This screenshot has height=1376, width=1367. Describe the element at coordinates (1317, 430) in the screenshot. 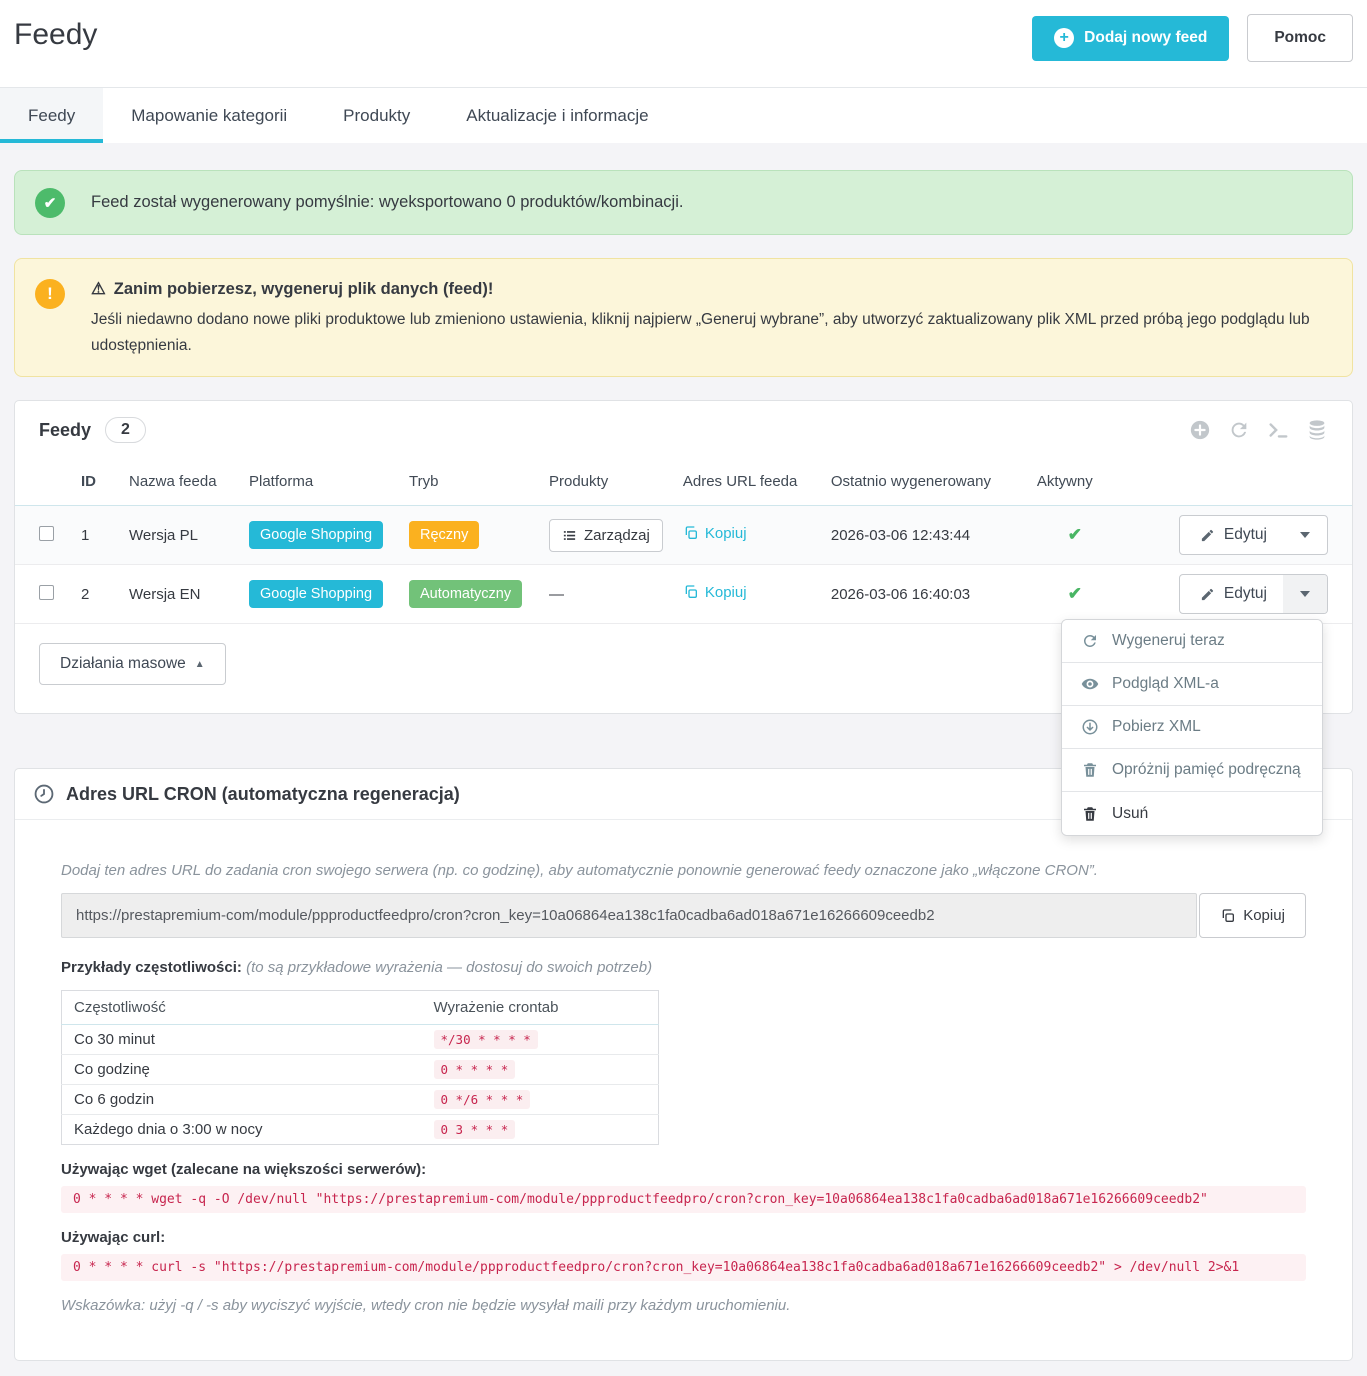

I see `panel-database-icon` at that location.